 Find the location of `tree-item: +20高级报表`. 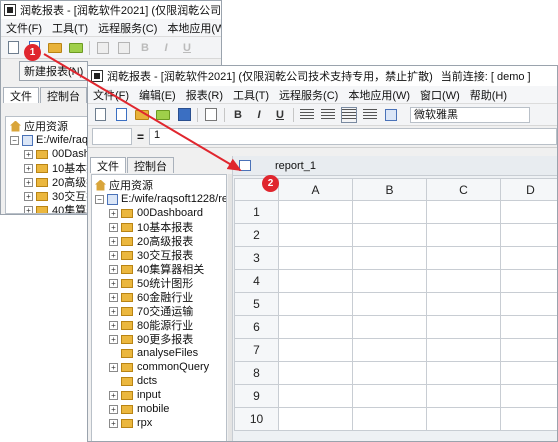

tree-item: +20高级报表 is located at coordinates (160, 241).